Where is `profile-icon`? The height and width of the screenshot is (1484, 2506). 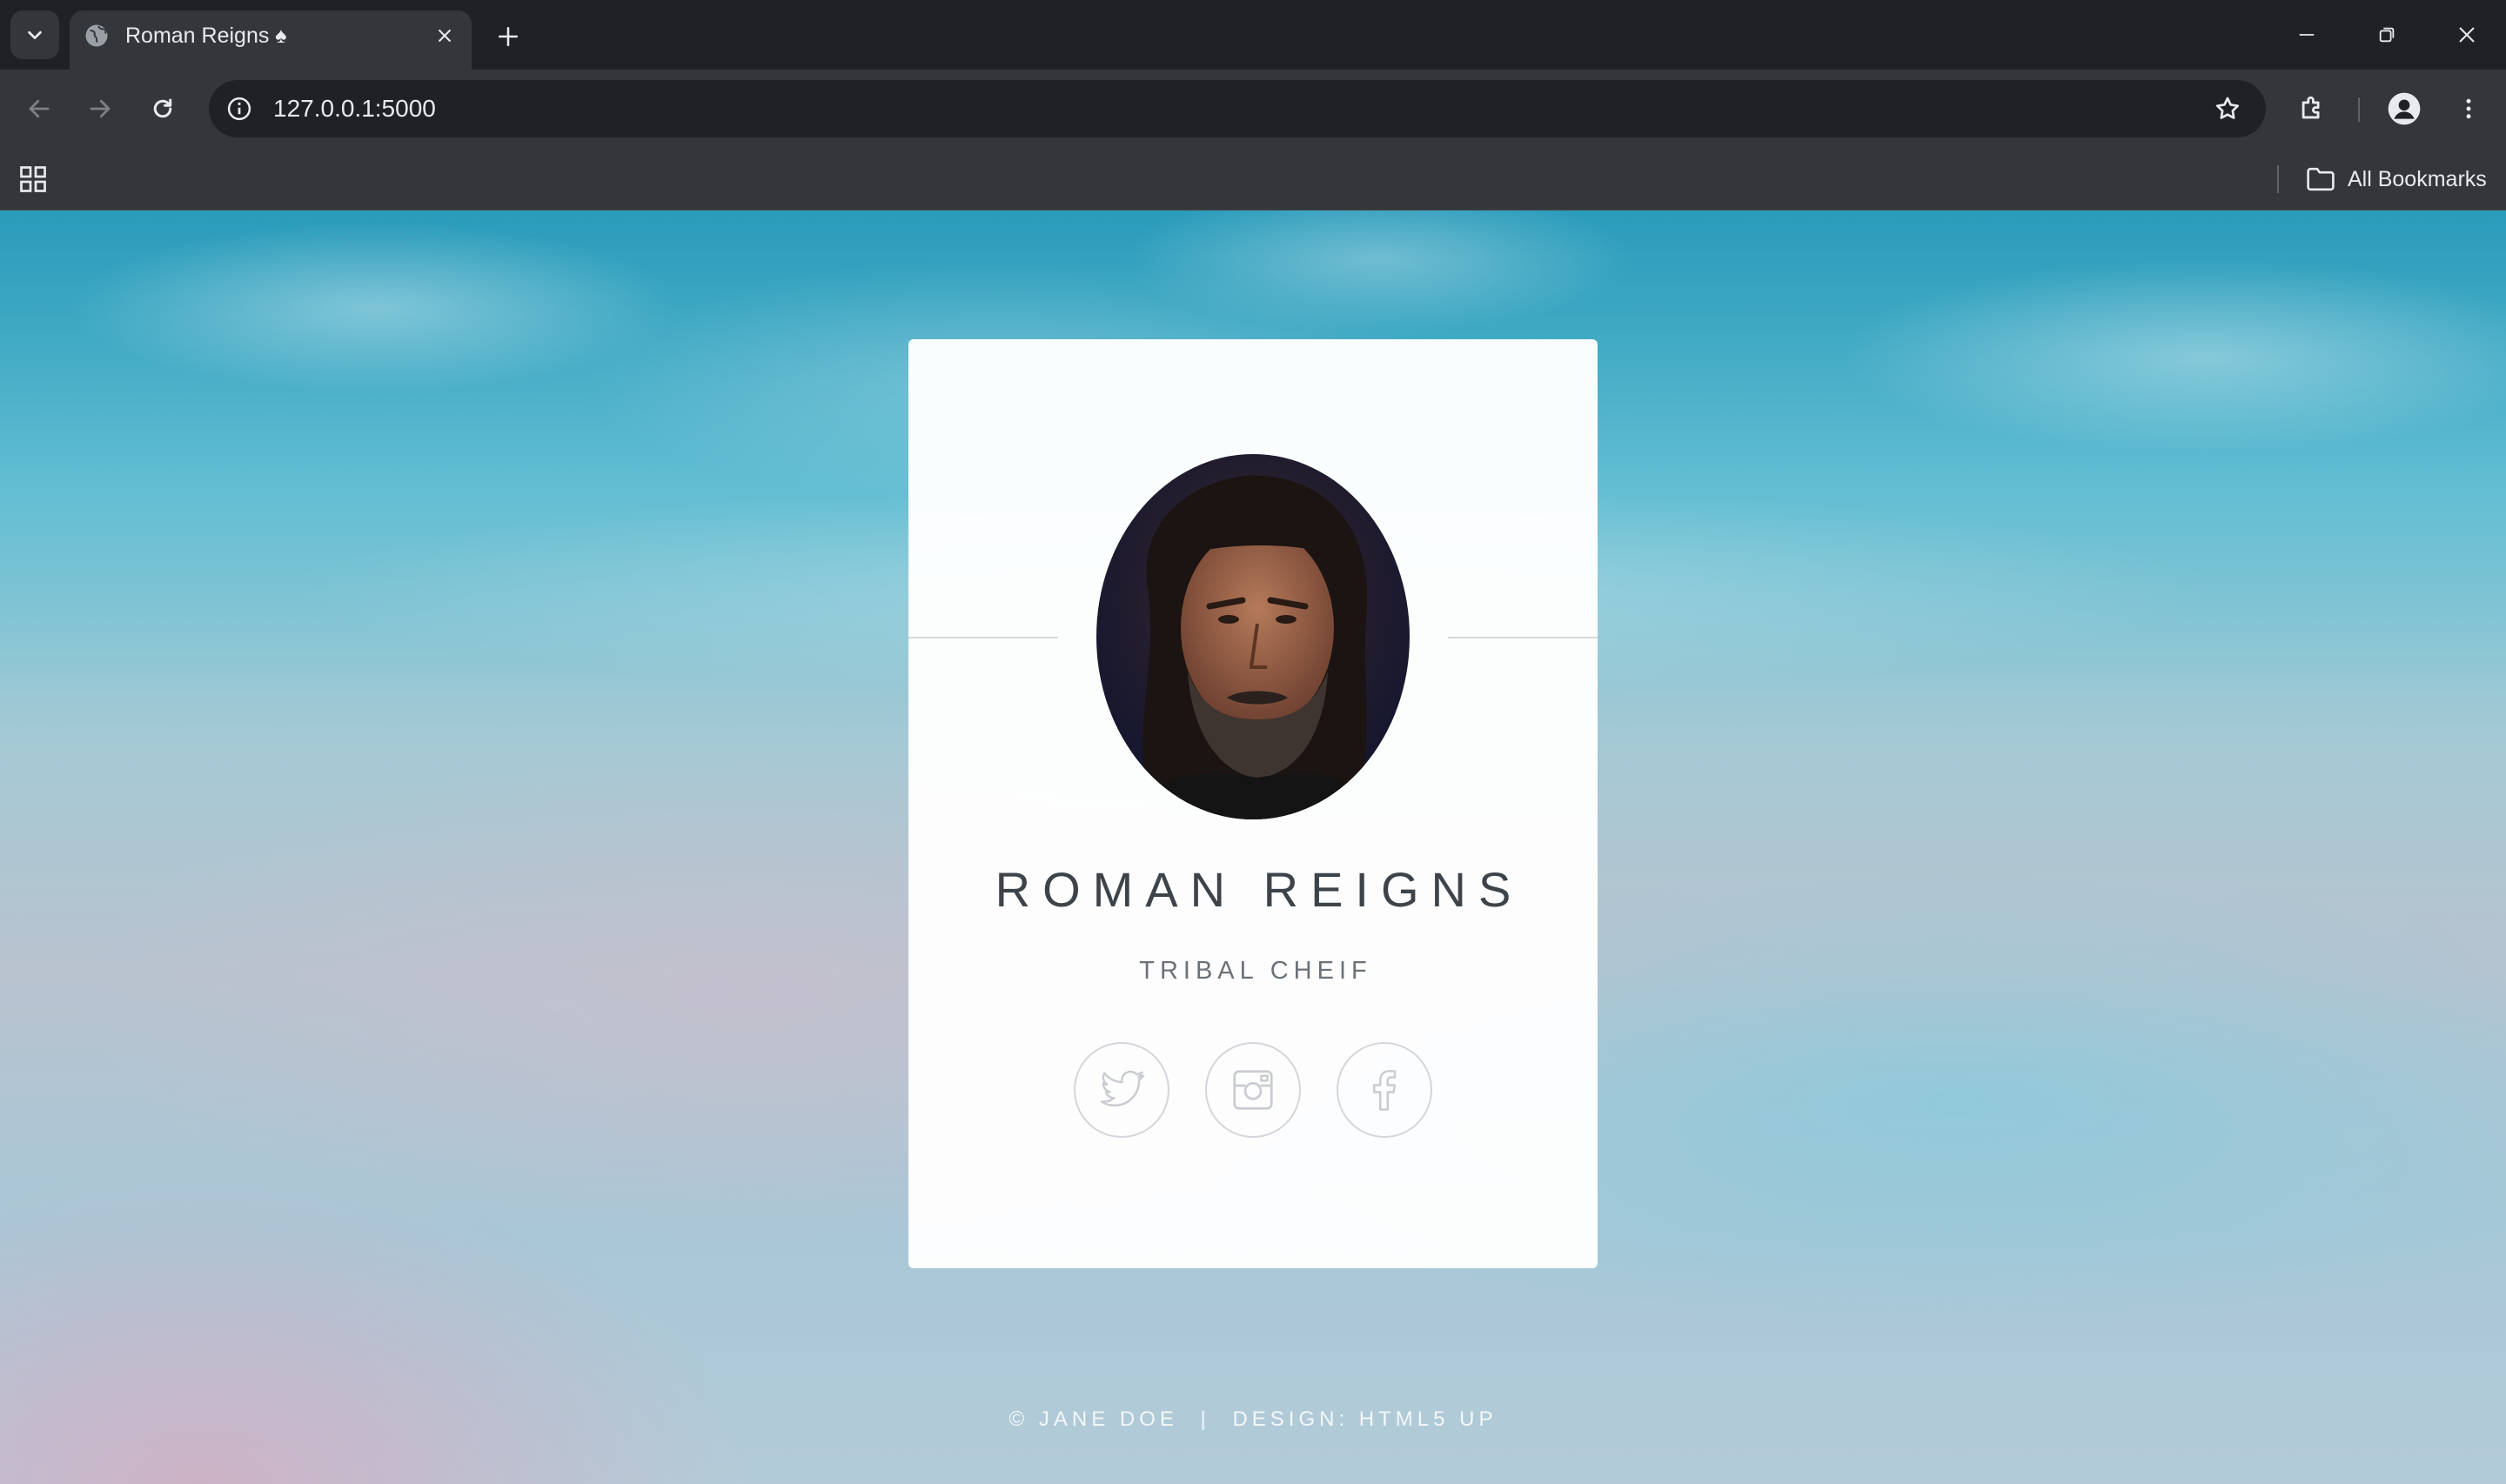 profile-icon is located at coordinates (2404, 108).